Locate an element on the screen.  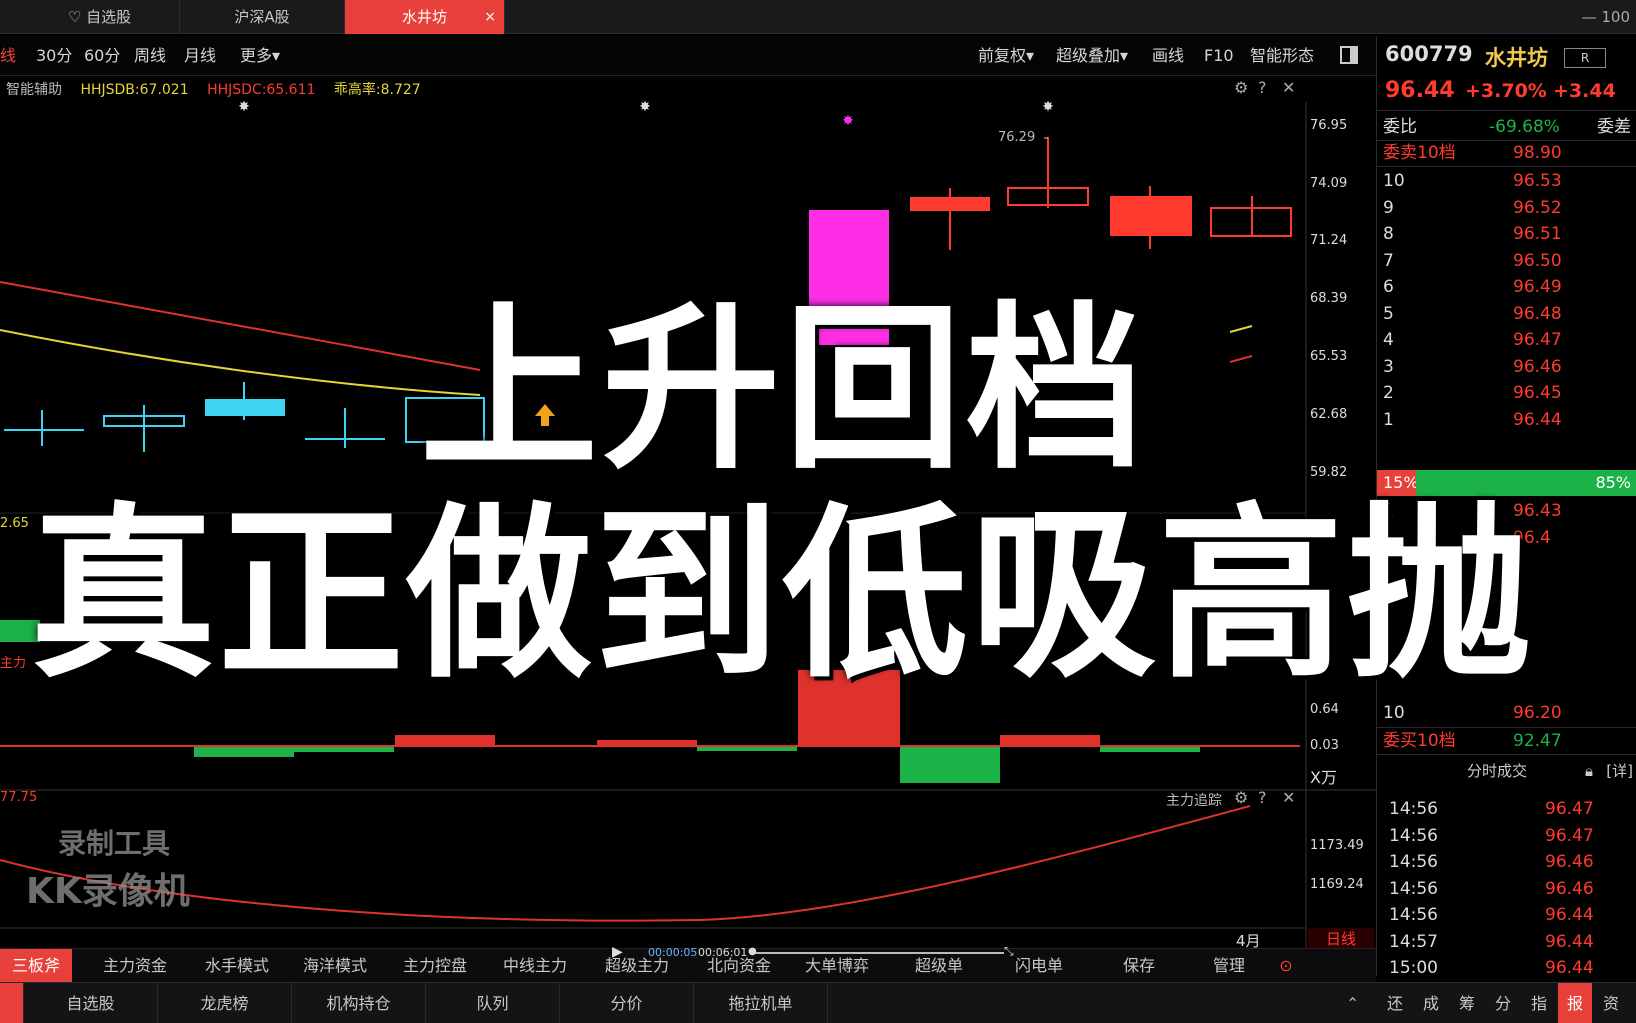
sell-level-row: 6 96.49 is located at coordinates (1506, 287).